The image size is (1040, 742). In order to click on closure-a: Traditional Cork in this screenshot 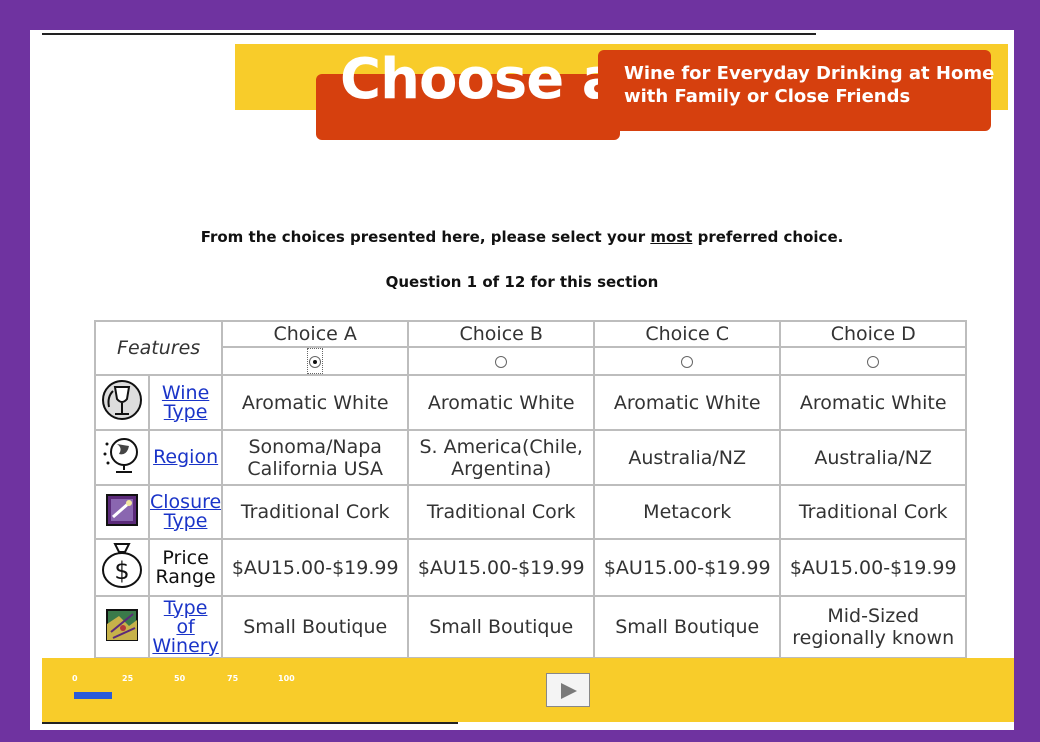, I will do `click(315, 512)`.